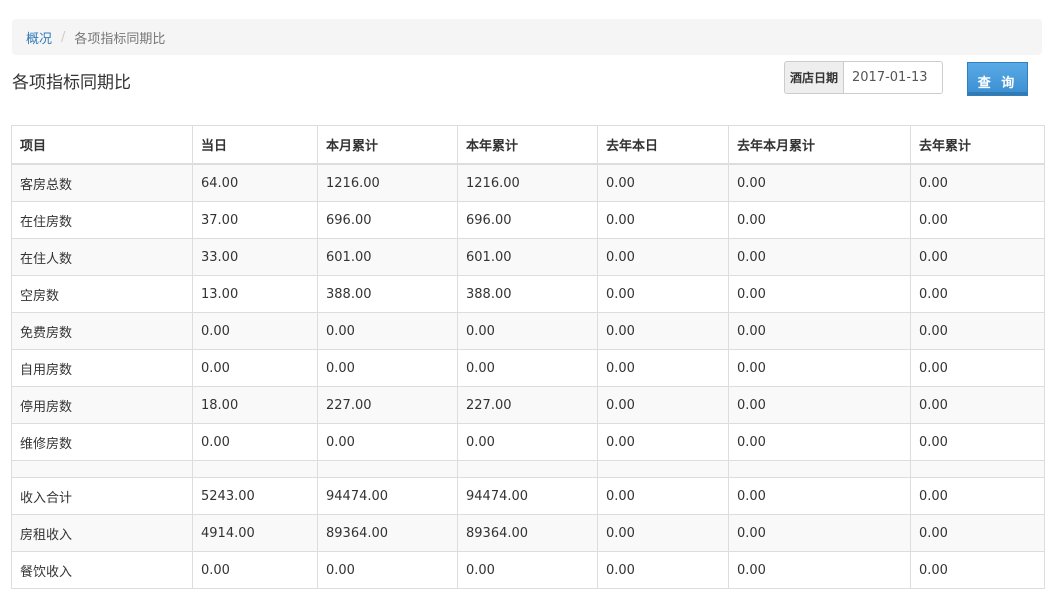 The image size is (1054, 589). What do you see at coordinates (255, 145) in the screenshot?
I see `column-header: 当日` at bounding box center [255, 145].